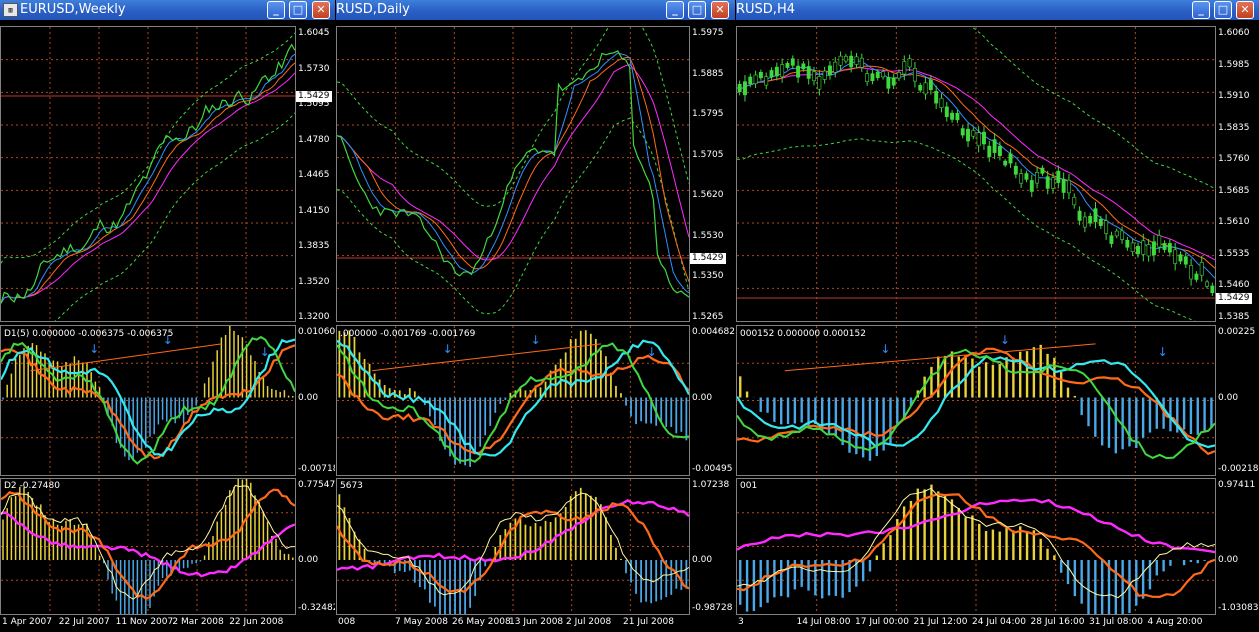  I want to click on window-titlebar: RUSD,Daily _ □ ✕, so click(535, 10).